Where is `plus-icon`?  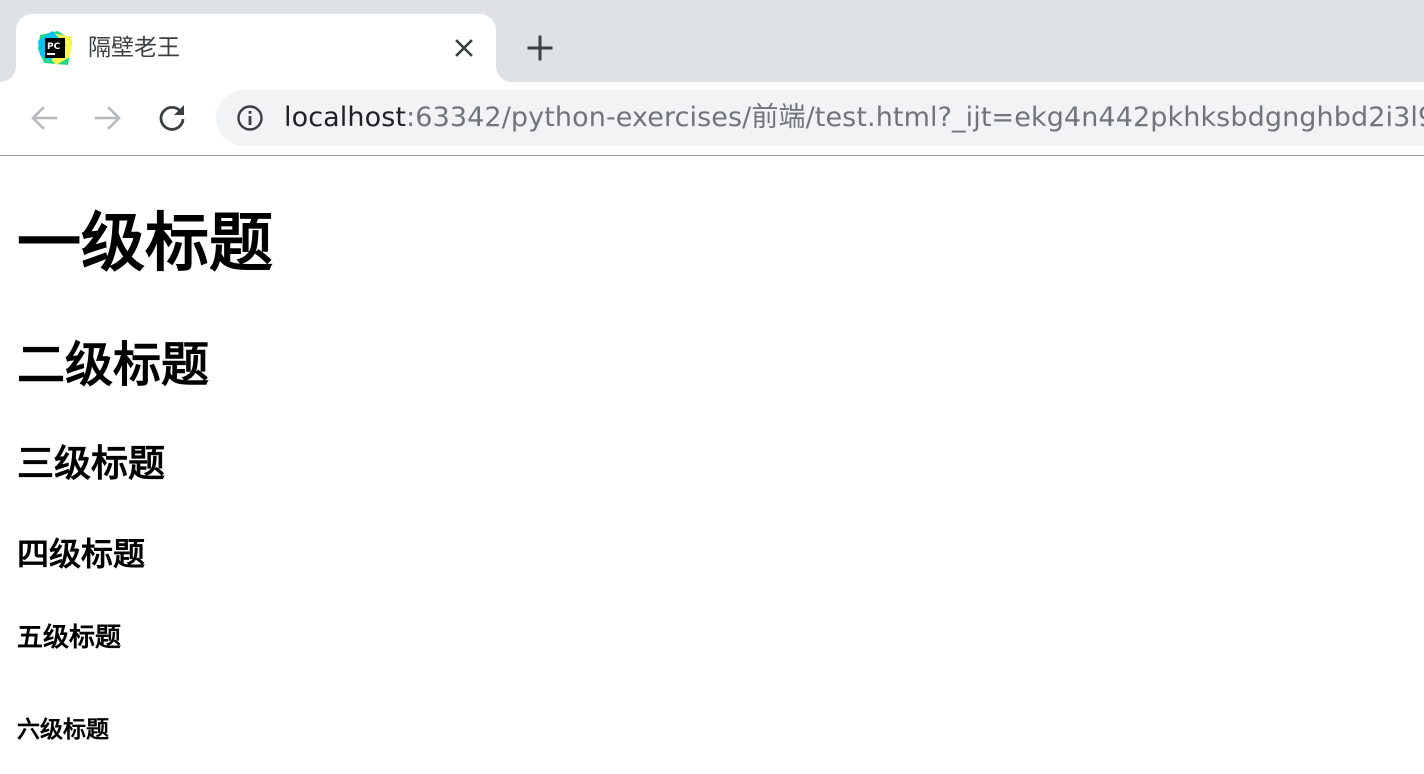 plus-icon is located at coordinates (540, 48).